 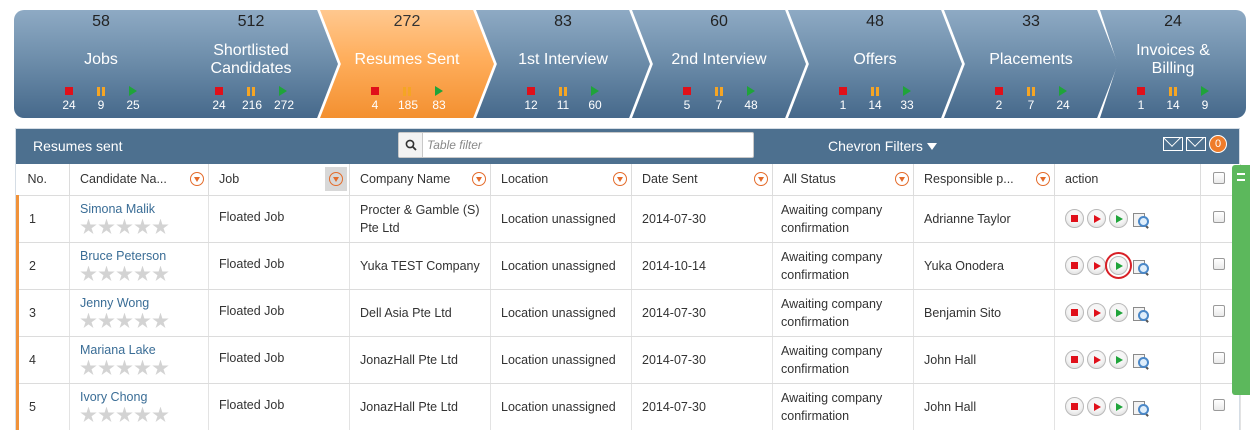 I want to click on email-send-icon, so click(x=1196, y=144).